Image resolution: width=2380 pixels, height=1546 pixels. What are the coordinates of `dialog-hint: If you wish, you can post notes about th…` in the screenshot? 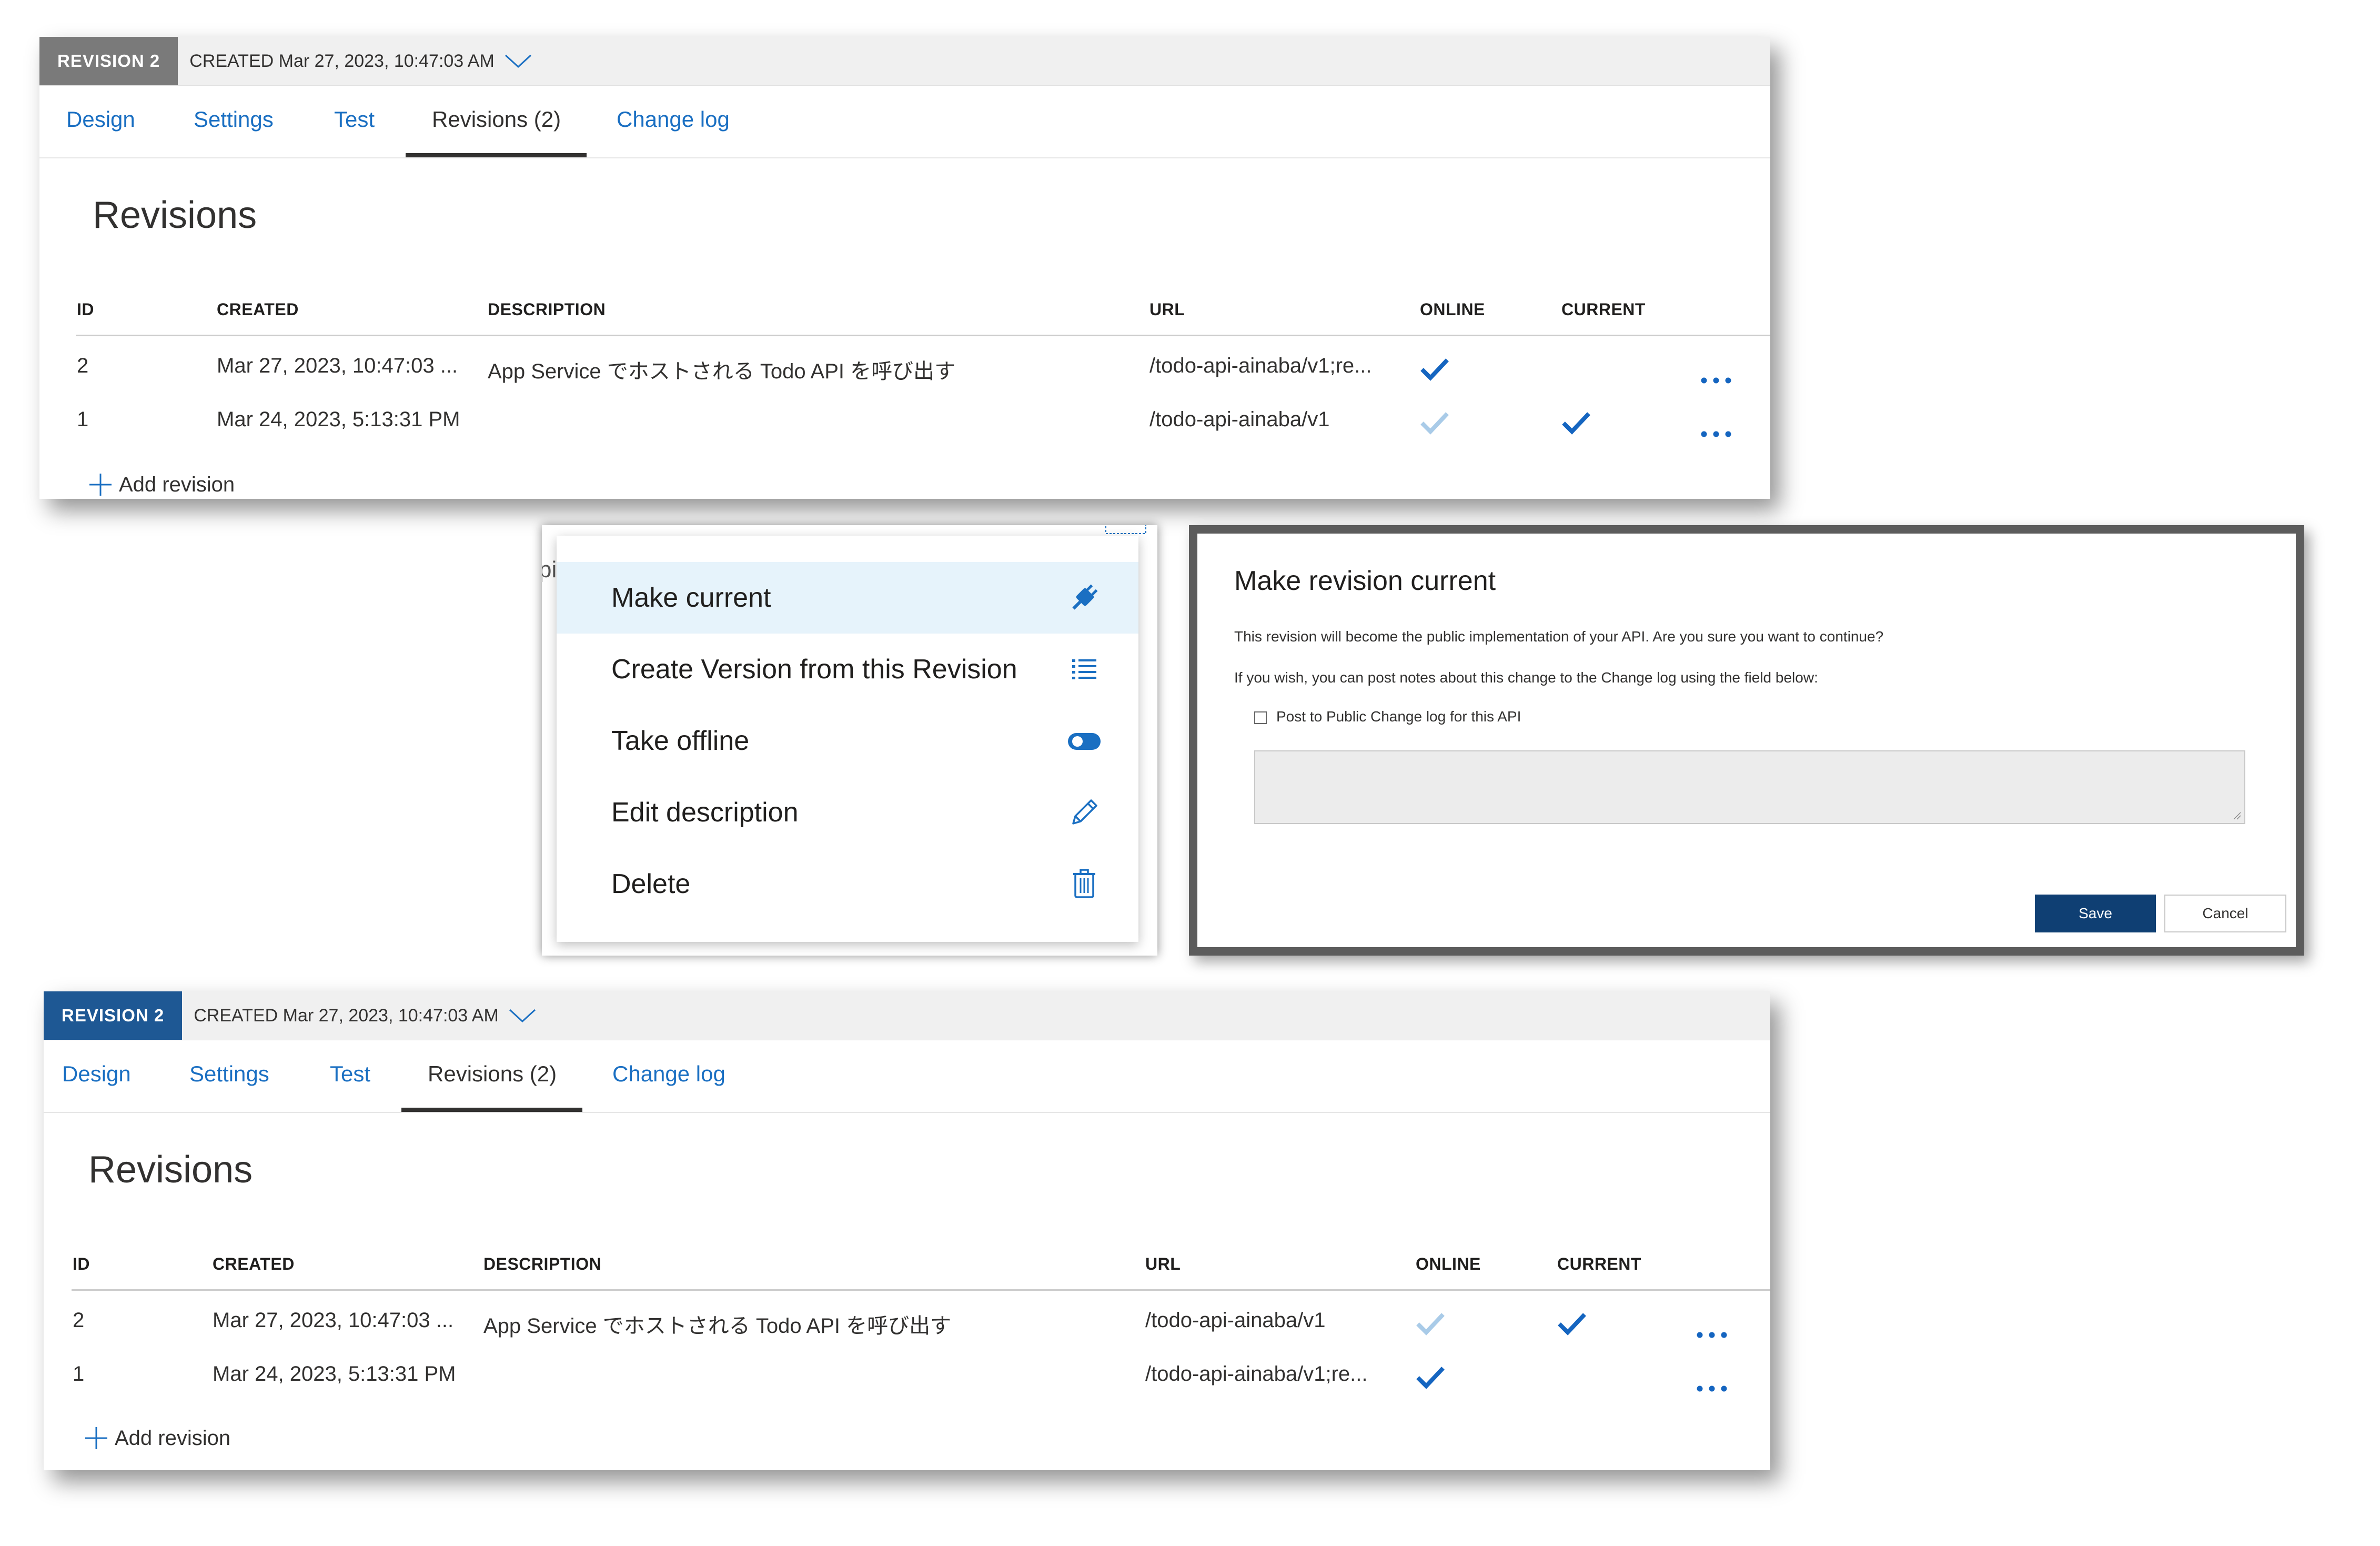 It's located at (1526, 677).